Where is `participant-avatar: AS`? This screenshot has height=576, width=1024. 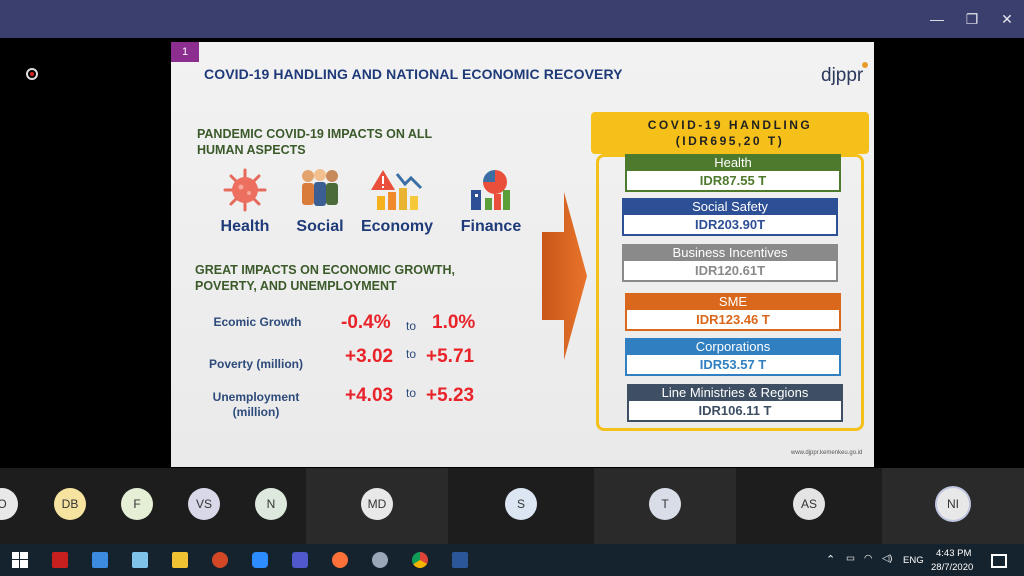 participant-avatar: AS is located at coordinates (809, 504).